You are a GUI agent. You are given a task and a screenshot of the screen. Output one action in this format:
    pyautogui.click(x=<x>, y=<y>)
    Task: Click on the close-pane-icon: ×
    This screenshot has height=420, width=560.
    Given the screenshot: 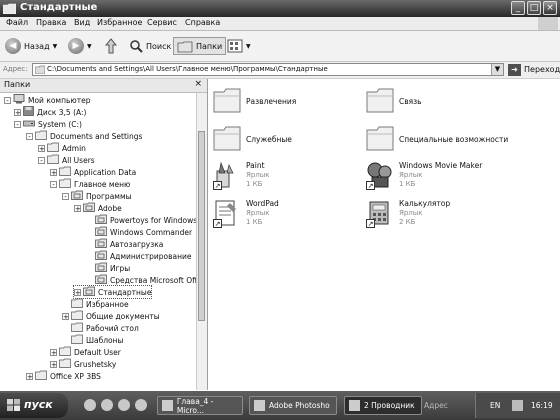 What is the action you would take?
    pyautogui.click(x=198, y=84)
    